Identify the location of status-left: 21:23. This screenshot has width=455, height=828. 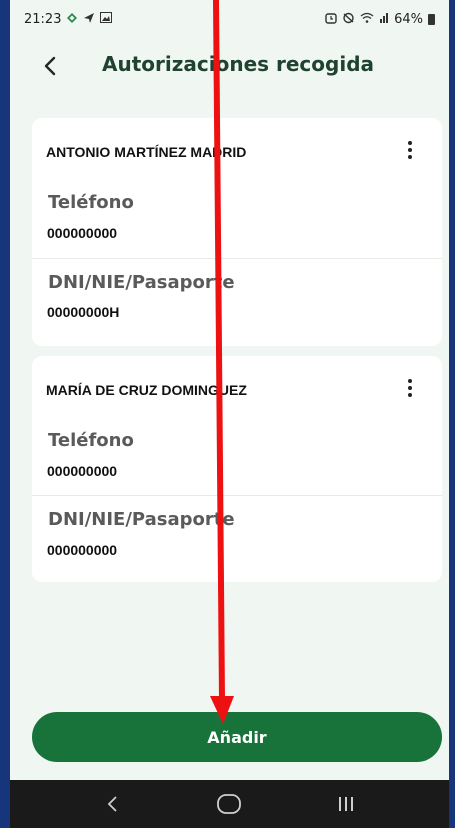
(68, 19).